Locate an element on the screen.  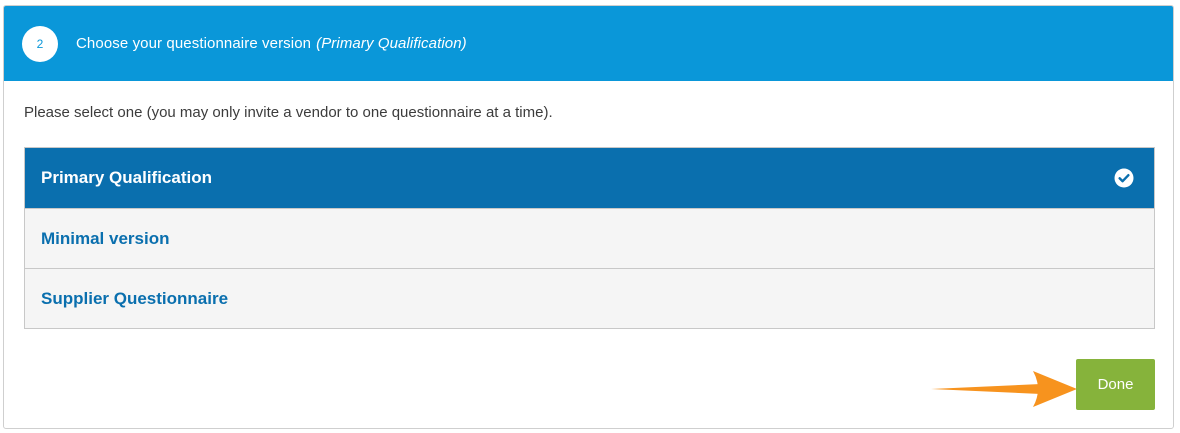
option-label: Primary Qualification is located at coordinates (126, 177).